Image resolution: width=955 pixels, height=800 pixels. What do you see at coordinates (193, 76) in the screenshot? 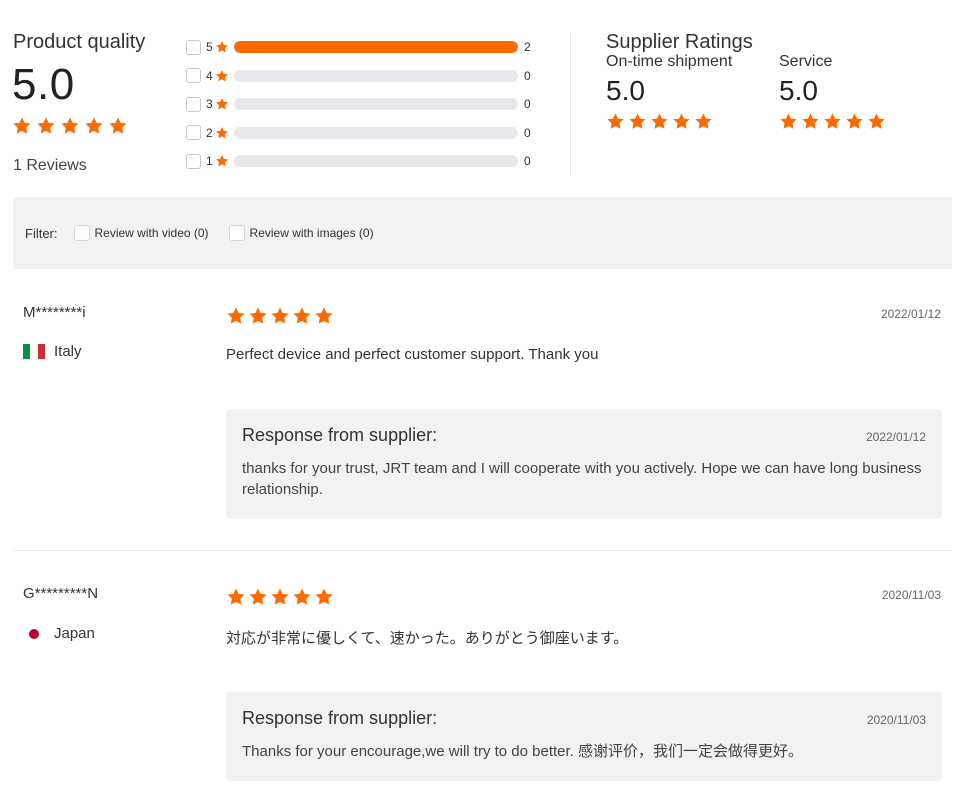
I see `filter-4-star-checkbox` at bounding box center [193, 76].